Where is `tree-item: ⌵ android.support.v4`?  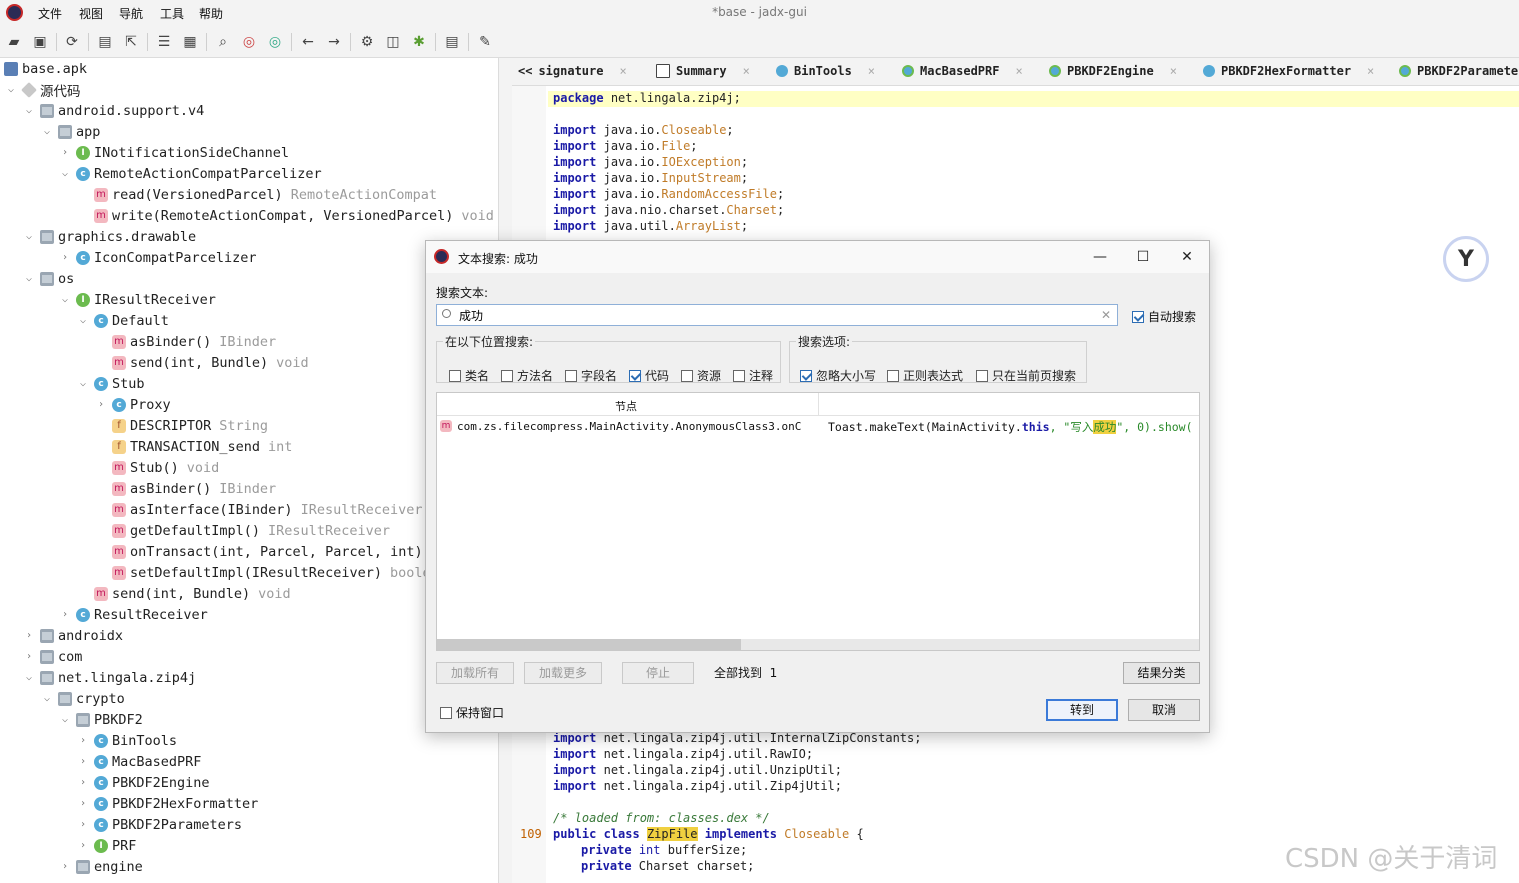 tree-item: ⌵ android.support.v4 is located at coordinates (113, 110).